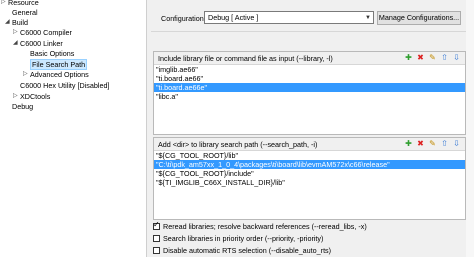  What do you see at coordinates (289, 17) in the screenshot?
I see `configuration-select: Debug [ Active ] ▼` at bounding box center [289, 17].